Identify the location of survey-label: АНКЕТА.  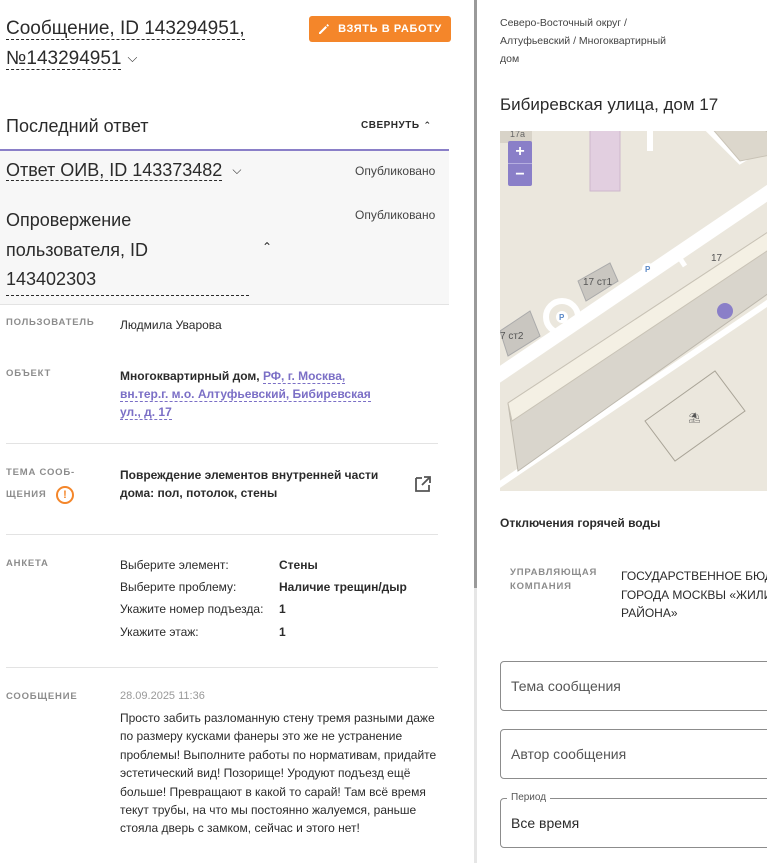
(27, 563).